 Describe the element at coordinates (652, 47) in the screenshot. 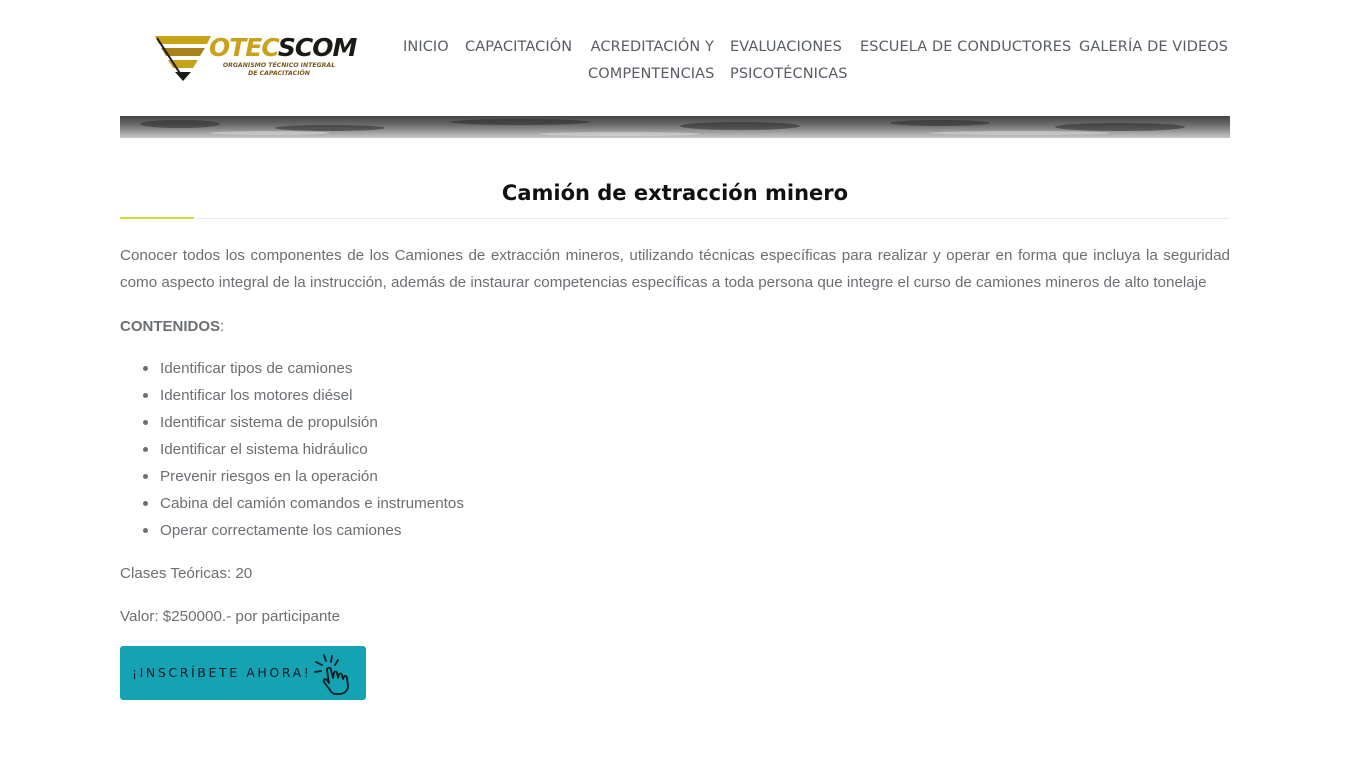

I see `nav-item-label: ACREDITACIÓN Y` at that location.